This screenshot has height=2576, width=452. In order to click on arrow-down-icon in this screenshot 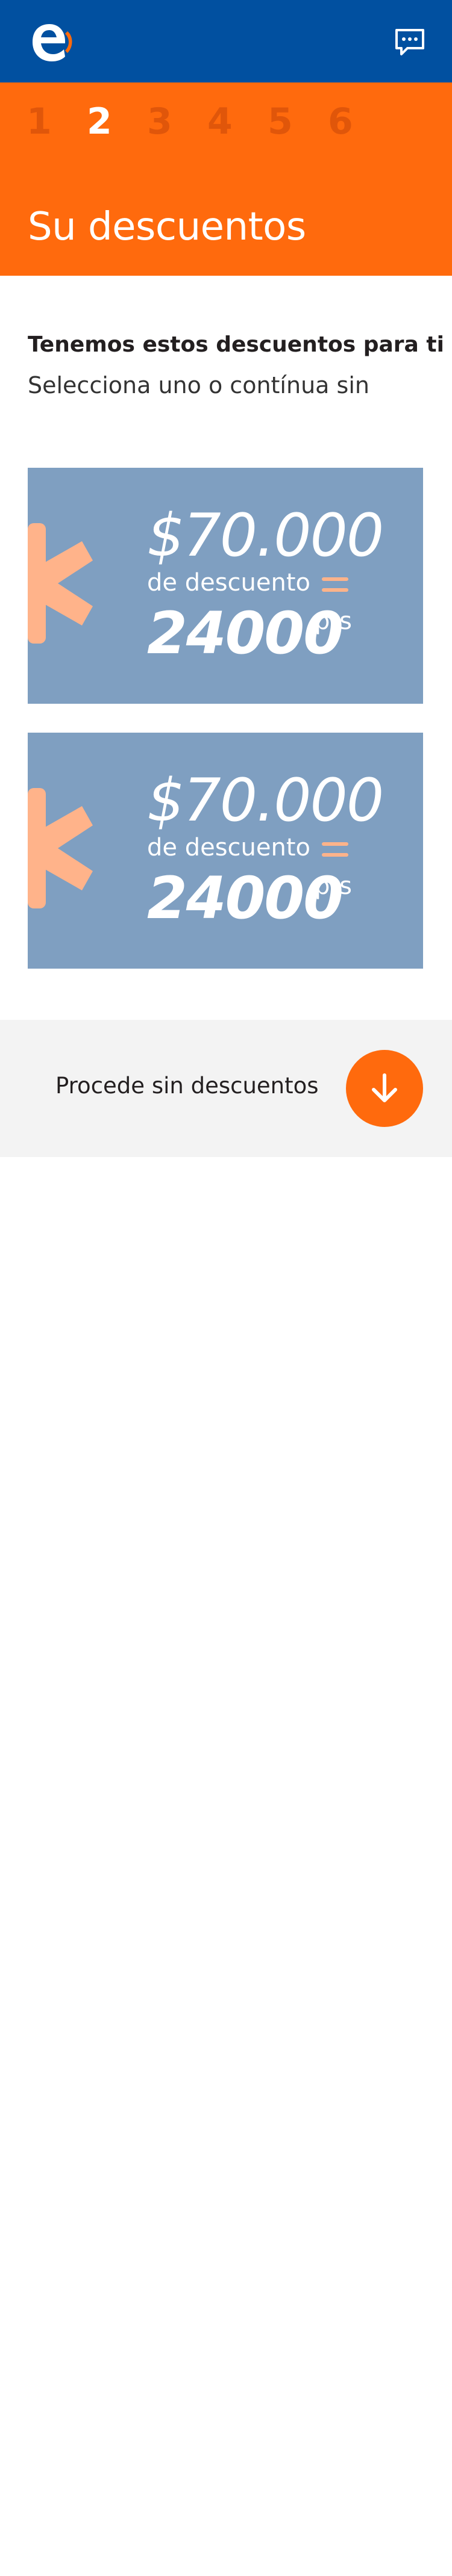, I will do `click(385, 1087)`.